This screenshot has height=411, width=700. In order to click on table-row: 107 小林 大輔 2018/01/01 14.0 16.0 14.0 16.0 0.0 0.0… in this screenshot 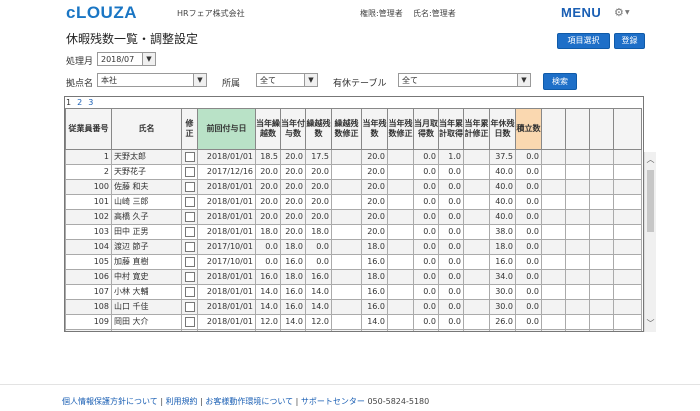, I will do `click(353, 292)`.